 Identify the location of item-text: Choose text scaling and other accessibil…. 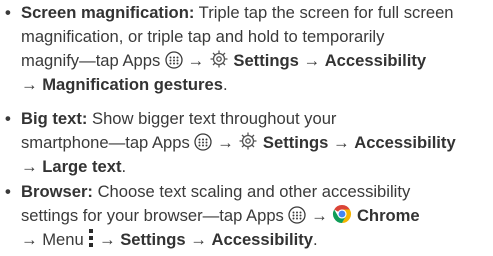
(254, 191).